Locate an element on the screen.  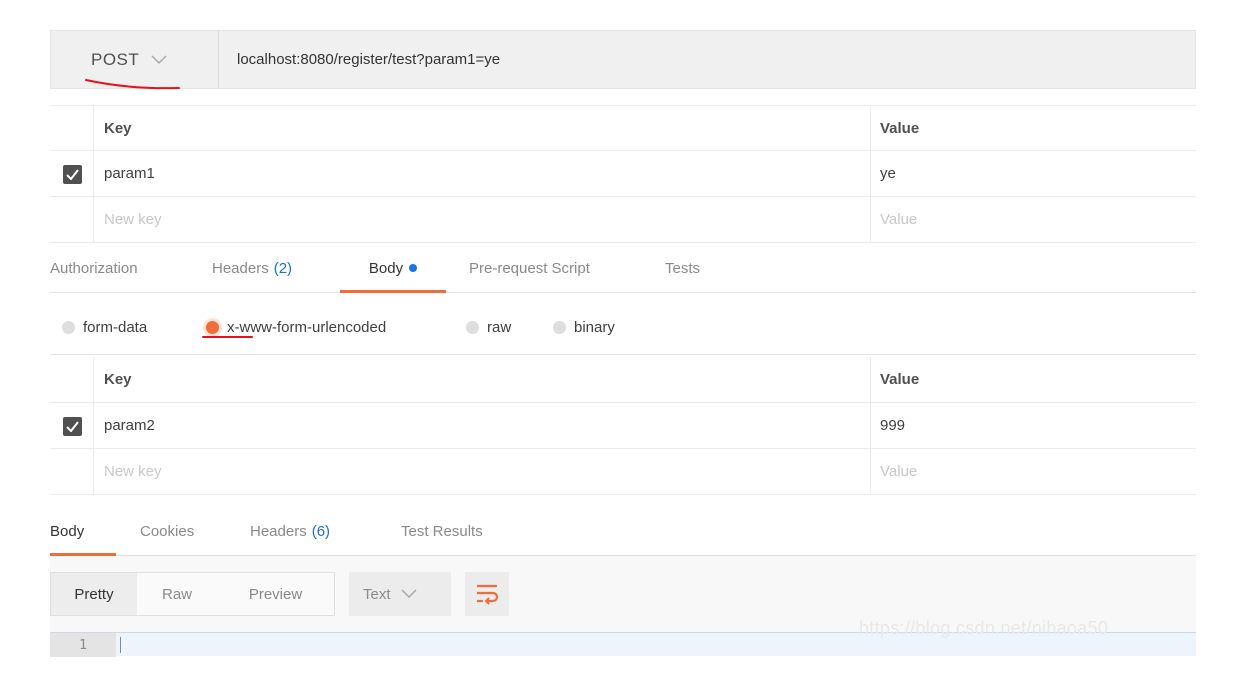
url-input: localhost:8080/register/test?param1=ye is located at coordinates (707, 59).